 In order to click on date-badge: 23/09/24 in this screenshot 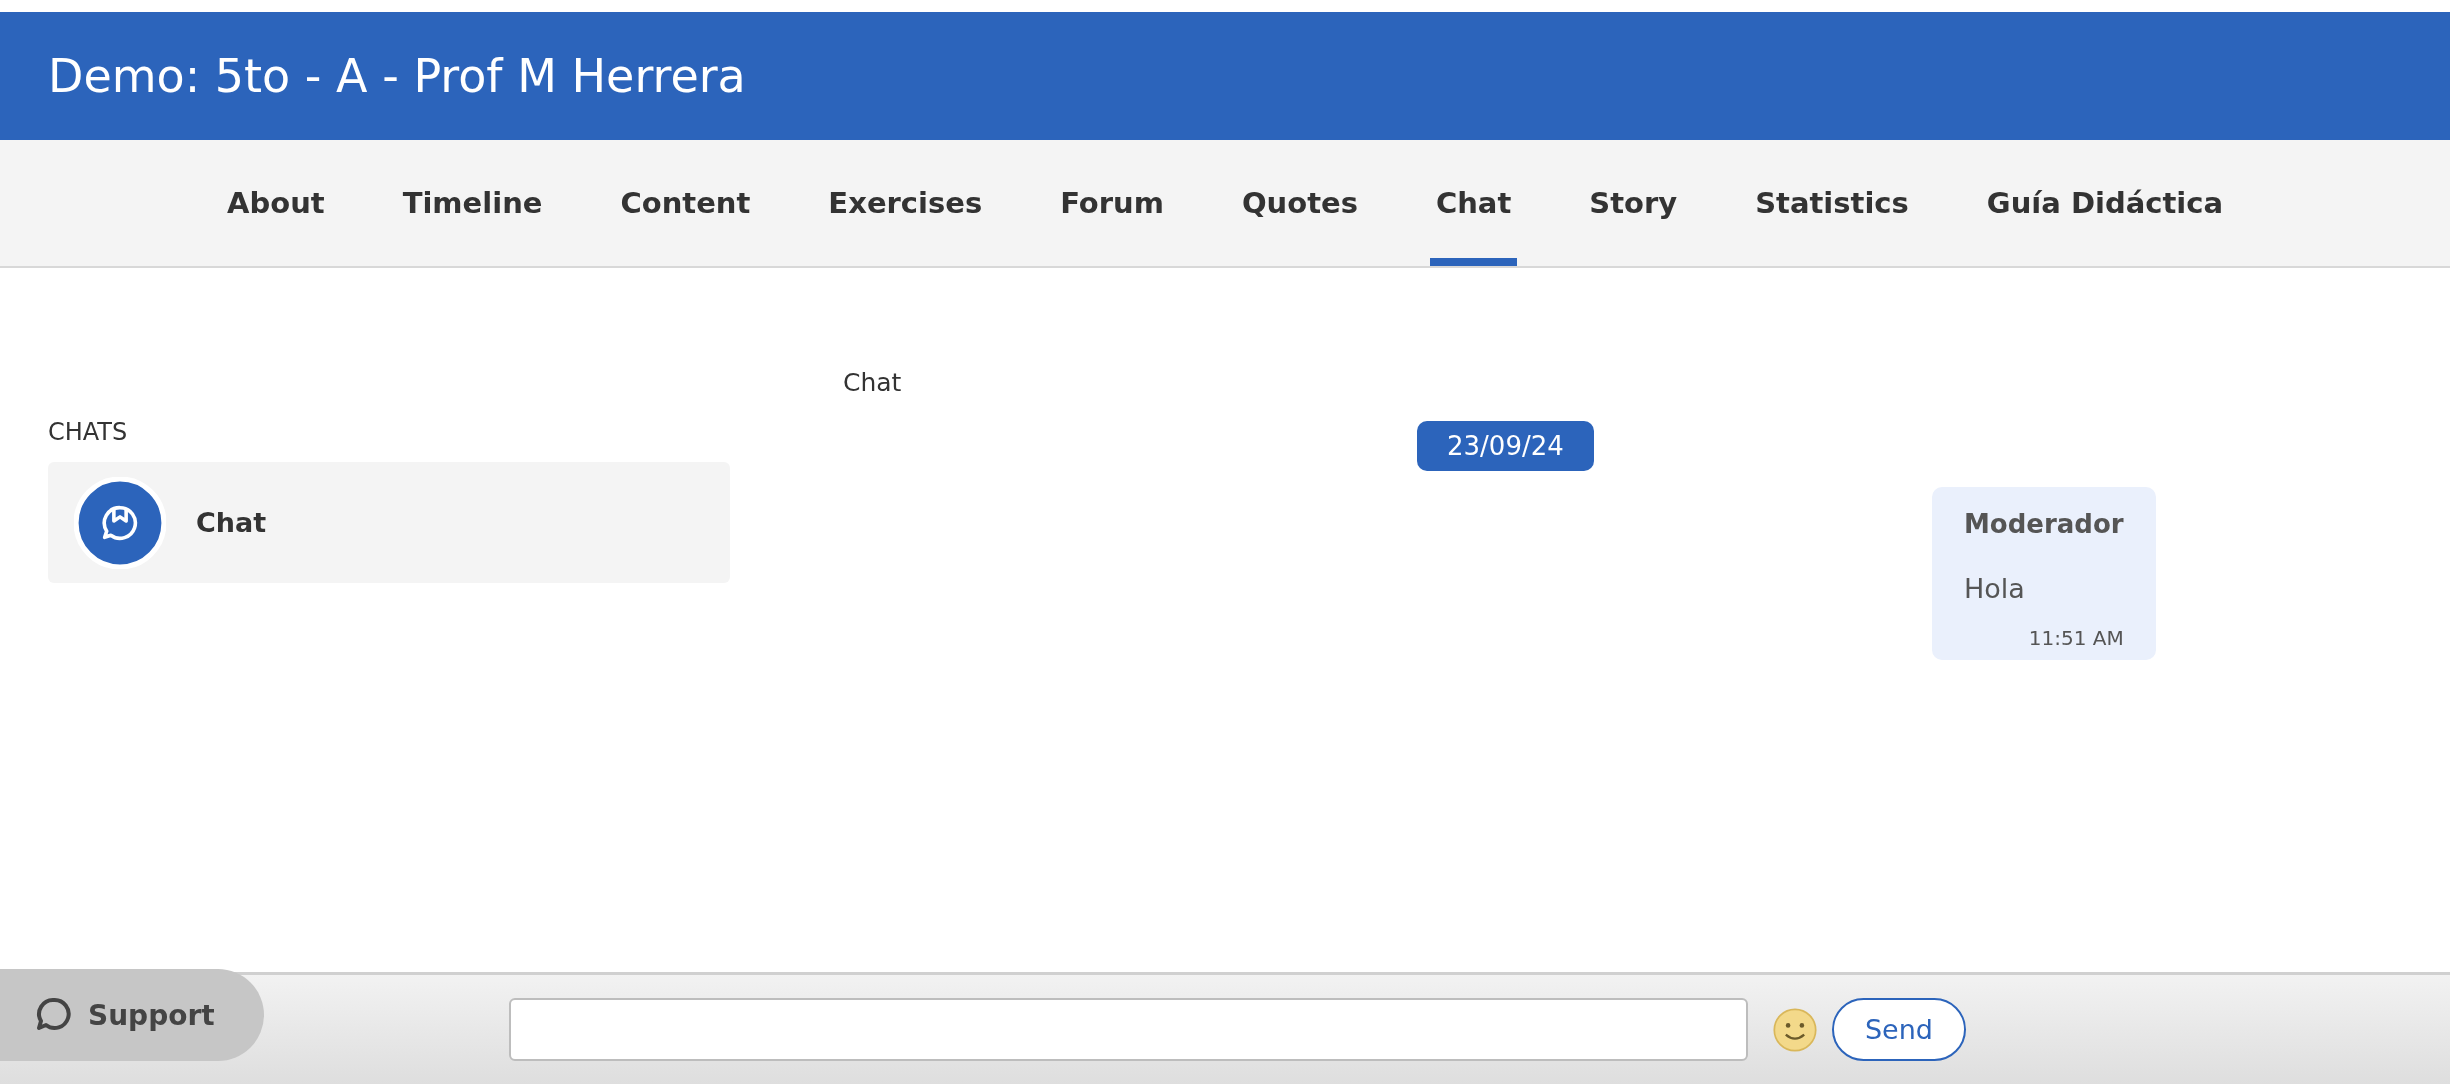, I will do `click(1505, 446)`.